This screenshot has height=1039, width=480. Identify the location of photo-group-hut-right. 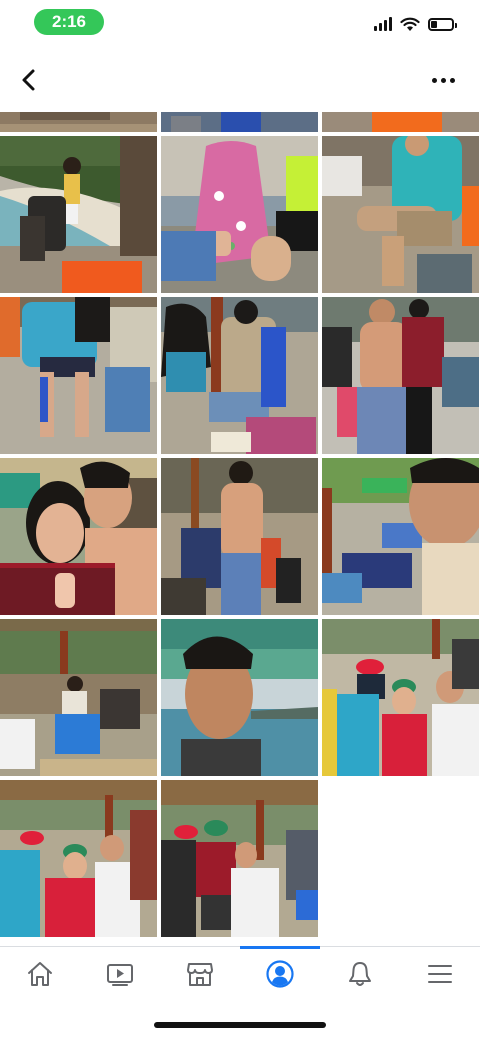
(239, 858).